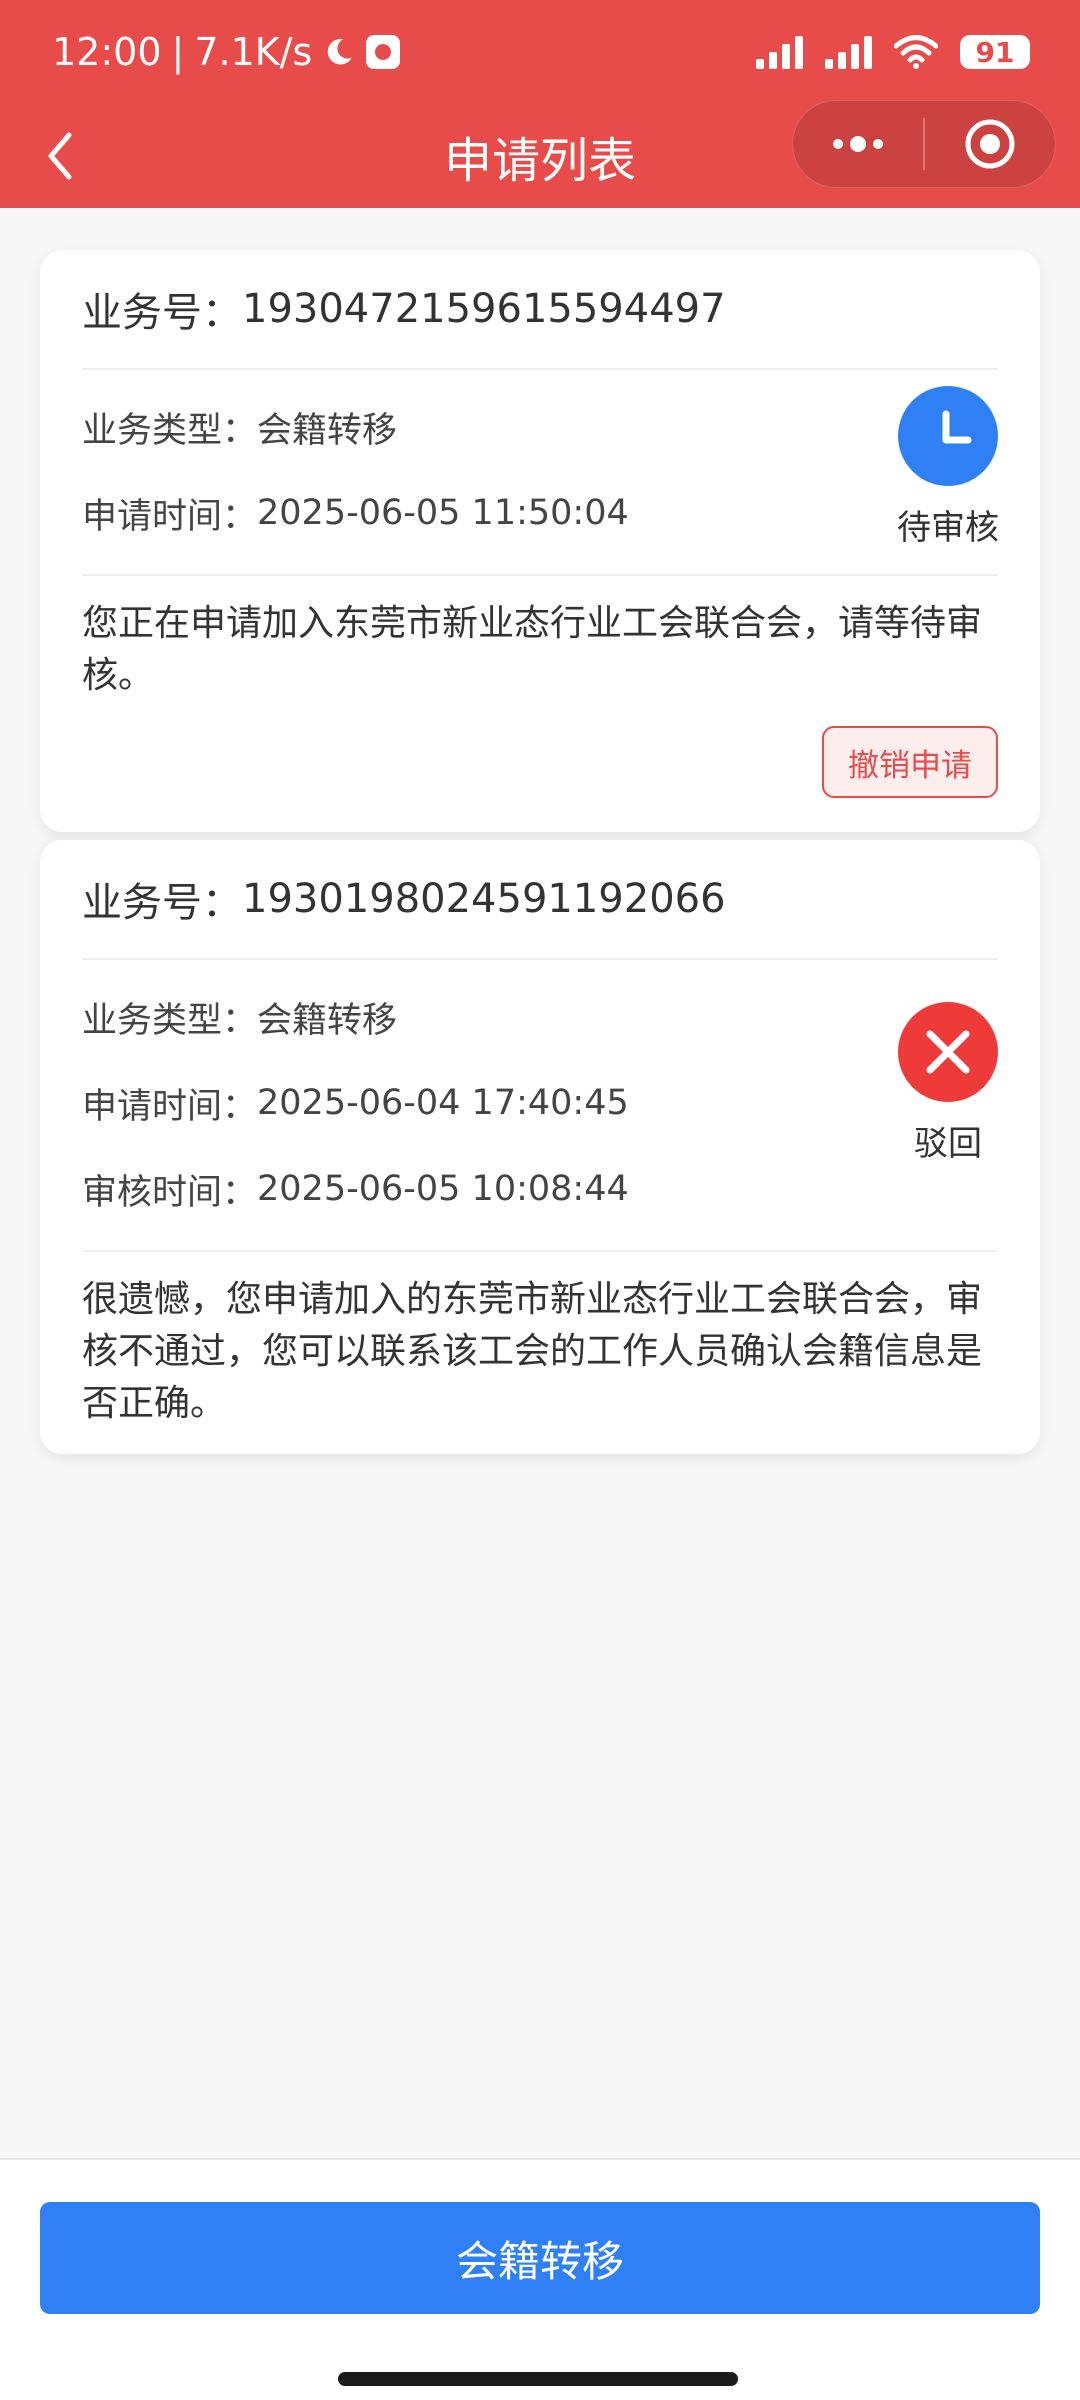 This screenshot has width=1080, height=2400. I want to click on business-number: 业务号： 1930198024591192066, so click(540, 900).